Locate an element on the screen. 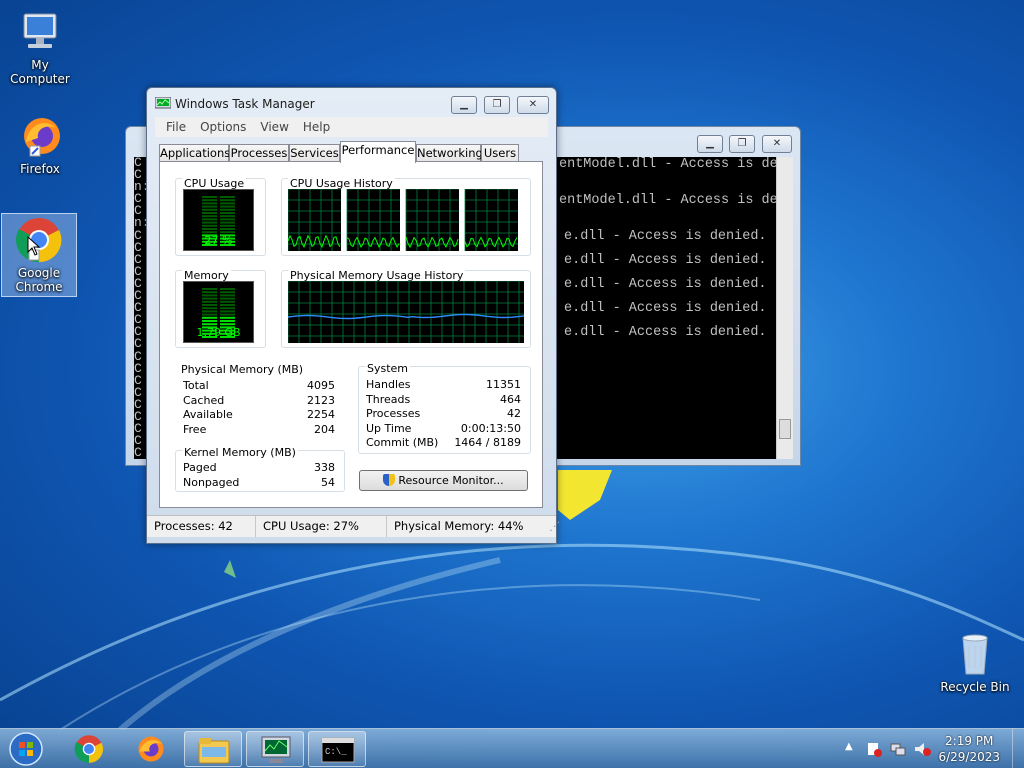  taskbar-cmd: C:\_ is located at coordinates (337, 749).